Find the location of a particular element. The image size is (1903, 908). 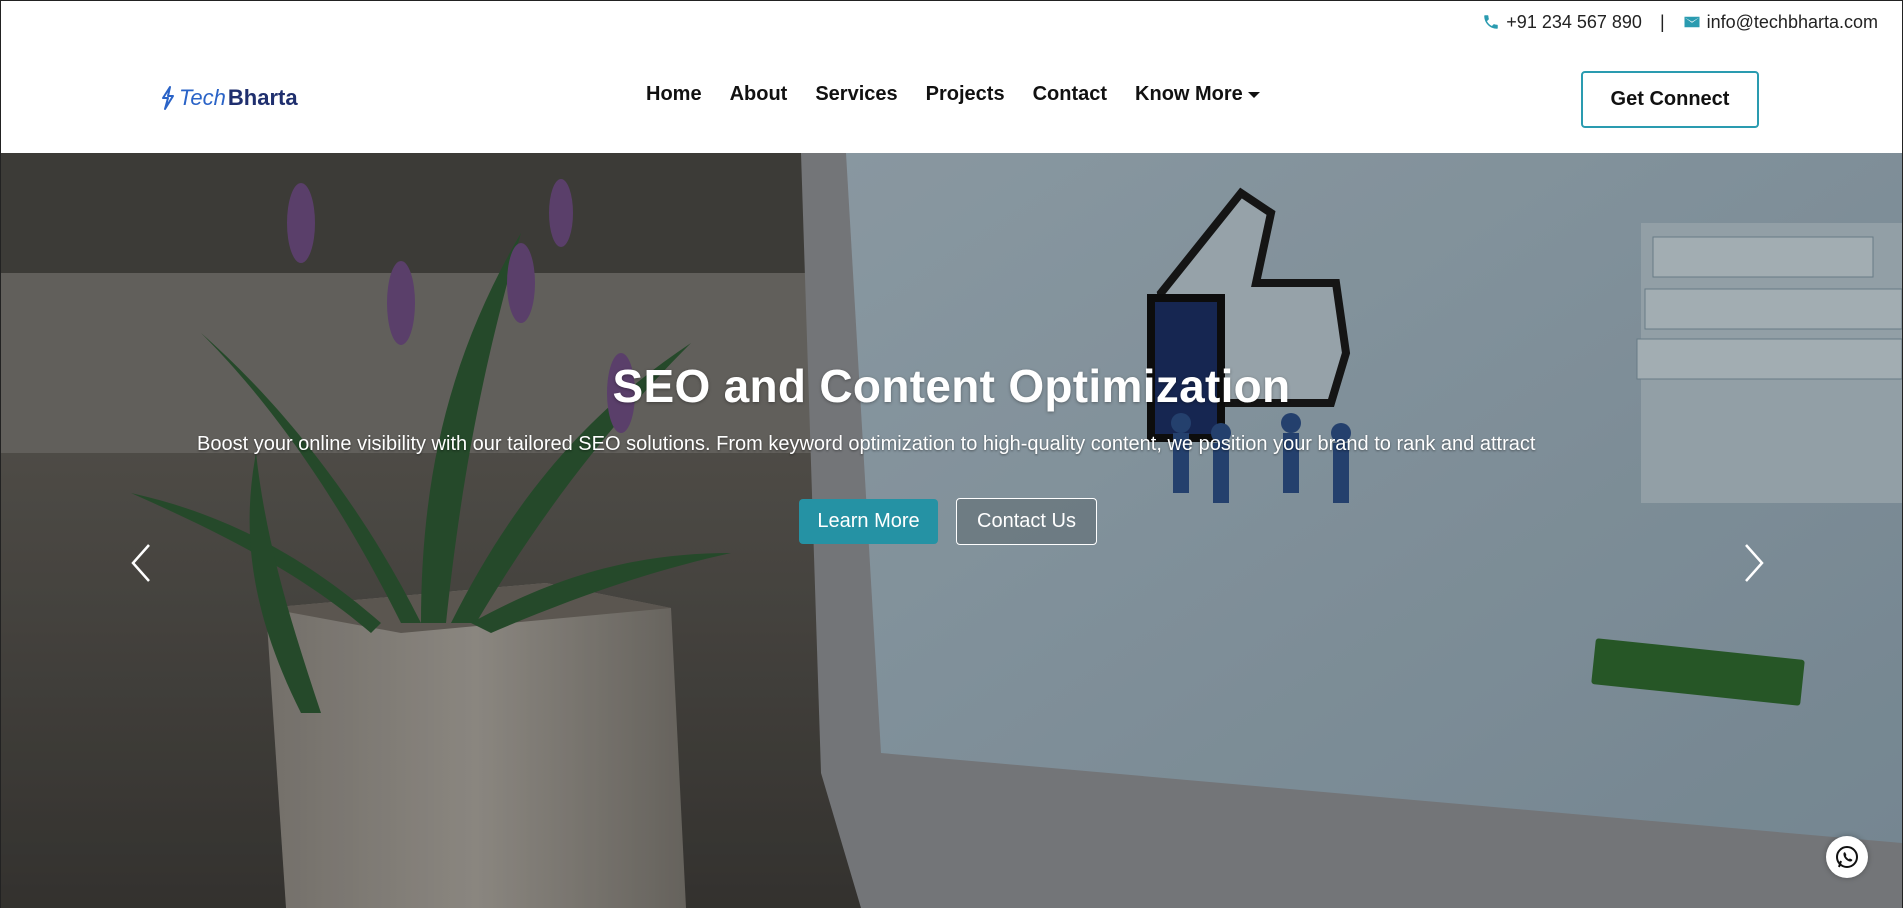

logo-text-bharta: Bharta is located at coordinates (262, 97).